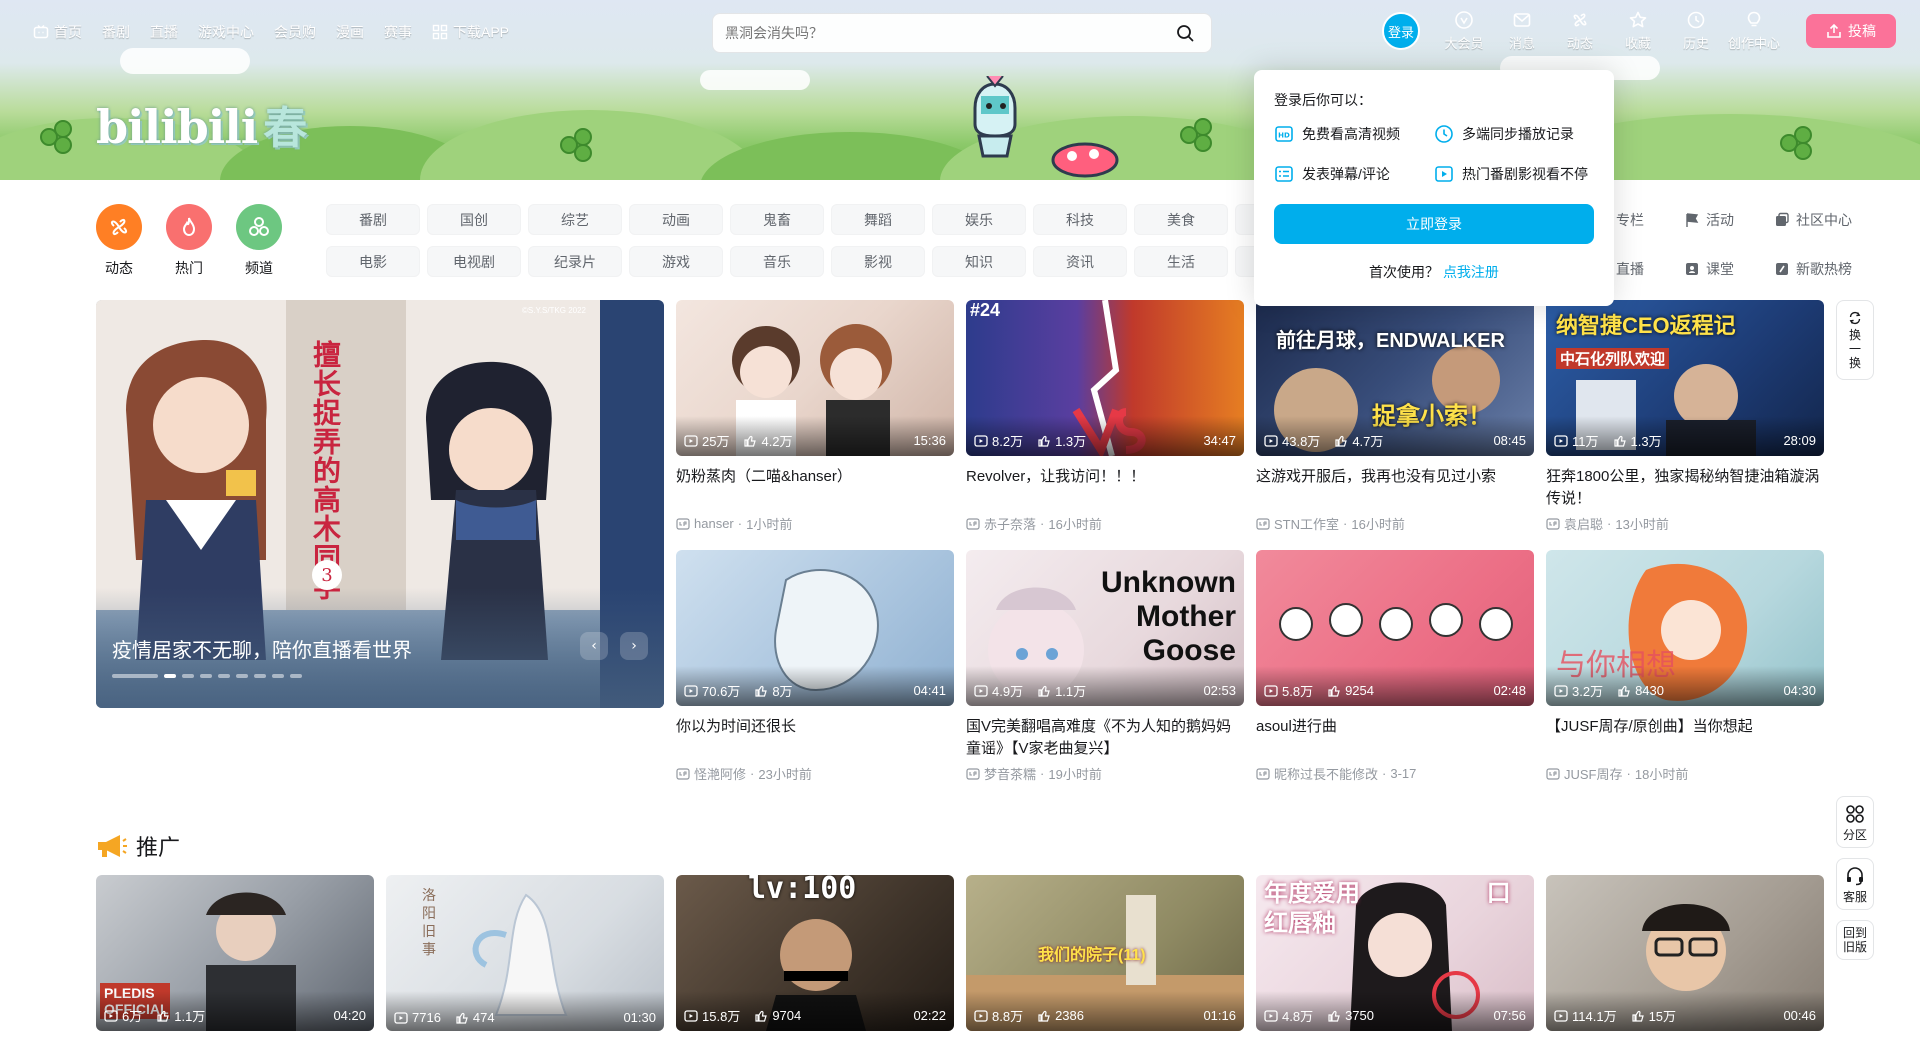 The height and width of the screenshot is (1050, 1920). What do you see at coordinates (1685, 738) in the screenshot?
I see `video-title: 【JUSF周存/原创曲】当你想起` at bounding box center [1685, 738].